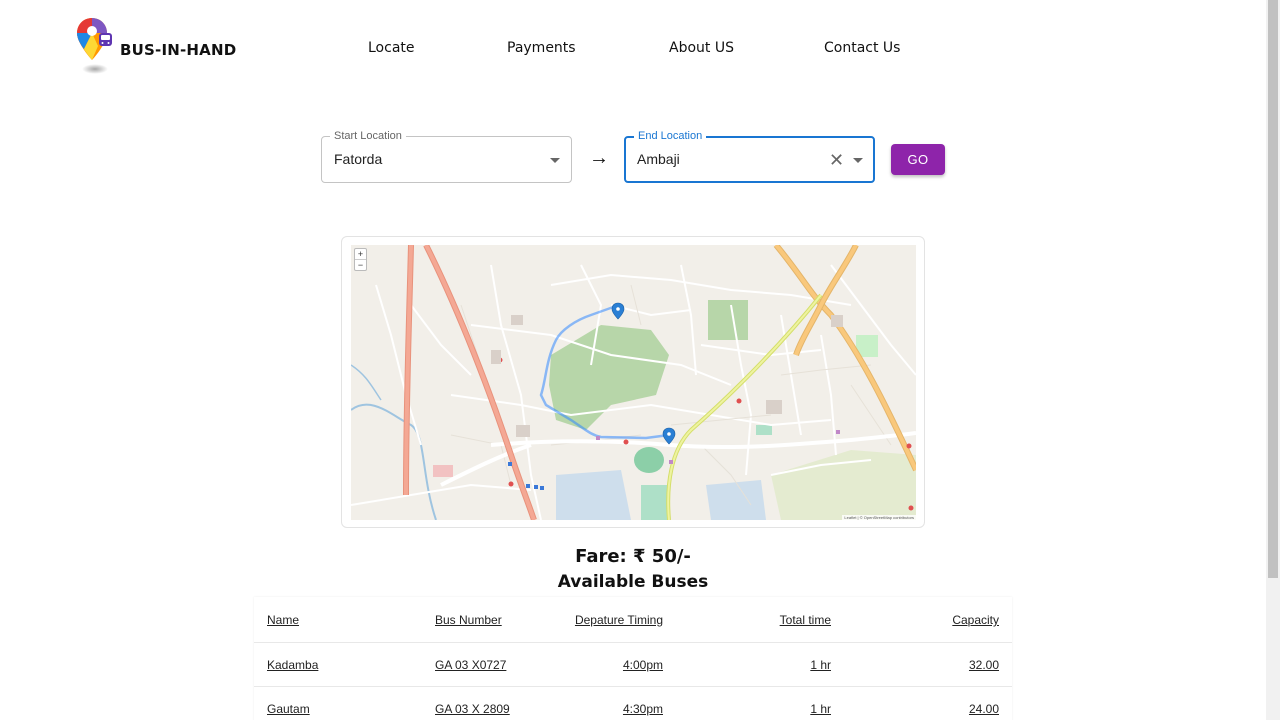  Describe the element at coordinates (643, 665) in the screenshot. I see `departure-timing: 4:00pm` at that location.